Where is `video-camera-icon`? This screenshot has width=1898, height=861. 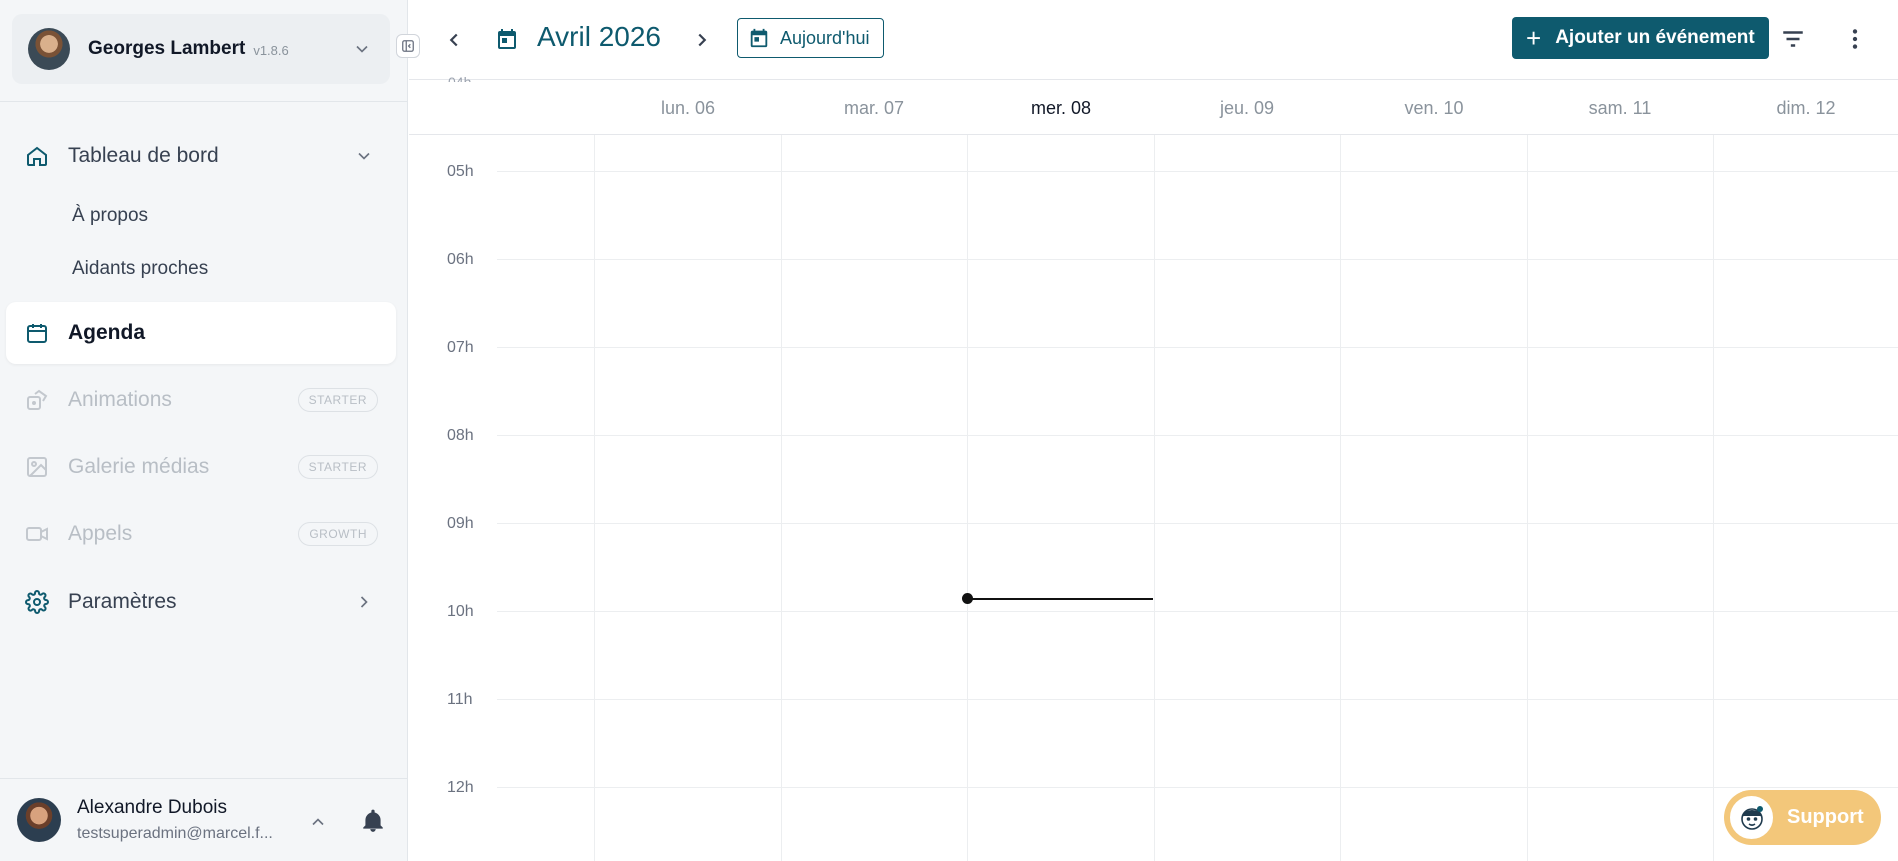 video-camera-icon is located at coordinates (37, 534).